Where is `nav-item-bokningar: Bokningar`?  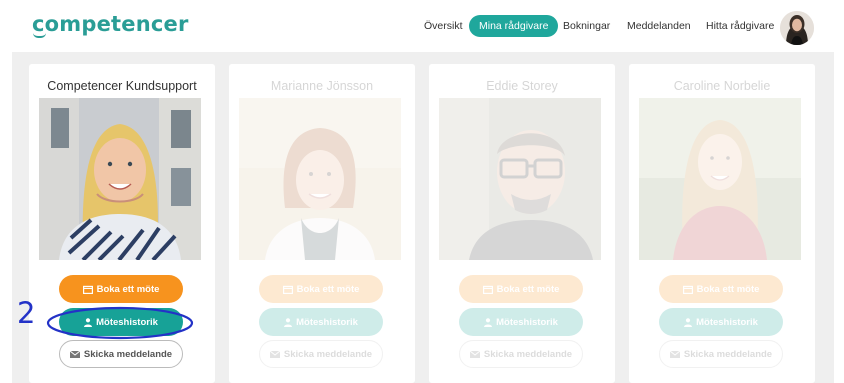
nav-item-bokningar: Bokningar is located at coordinates (586, 26).